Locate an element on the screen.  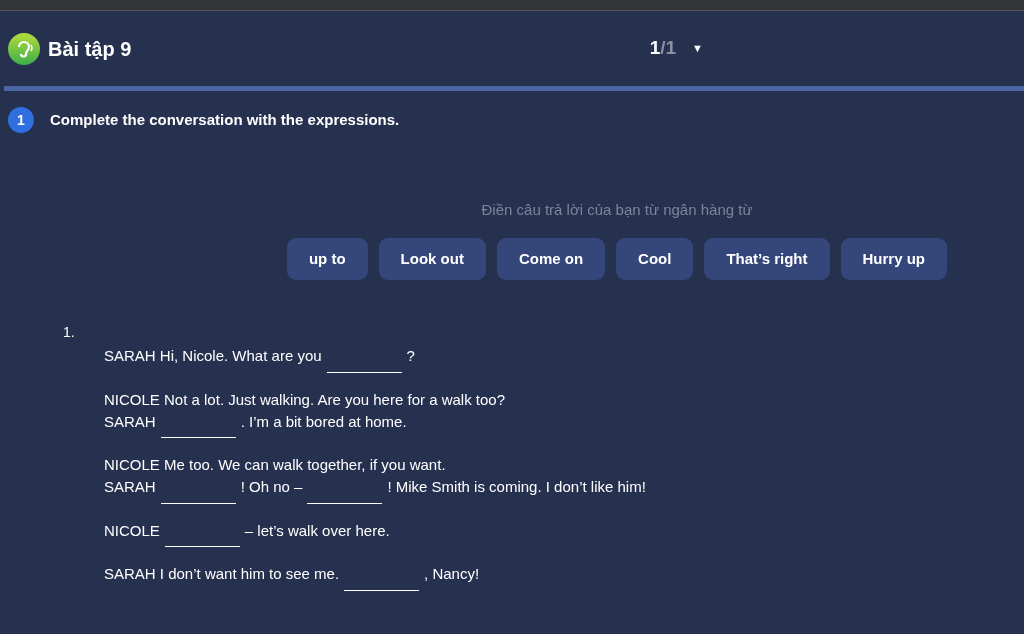
dialogue-text: ! Oh no – is located at coordinates (271, 486).